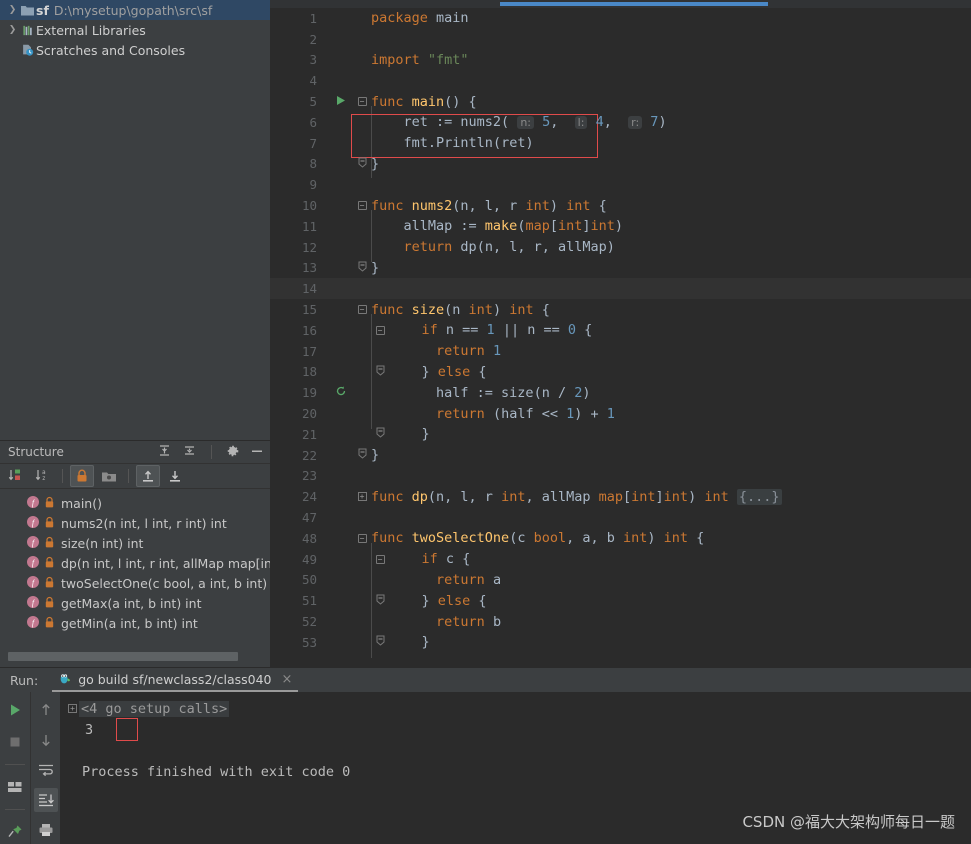 The image size is (971, 844). I want to click on run-gutter-icon, so click(341, 102).